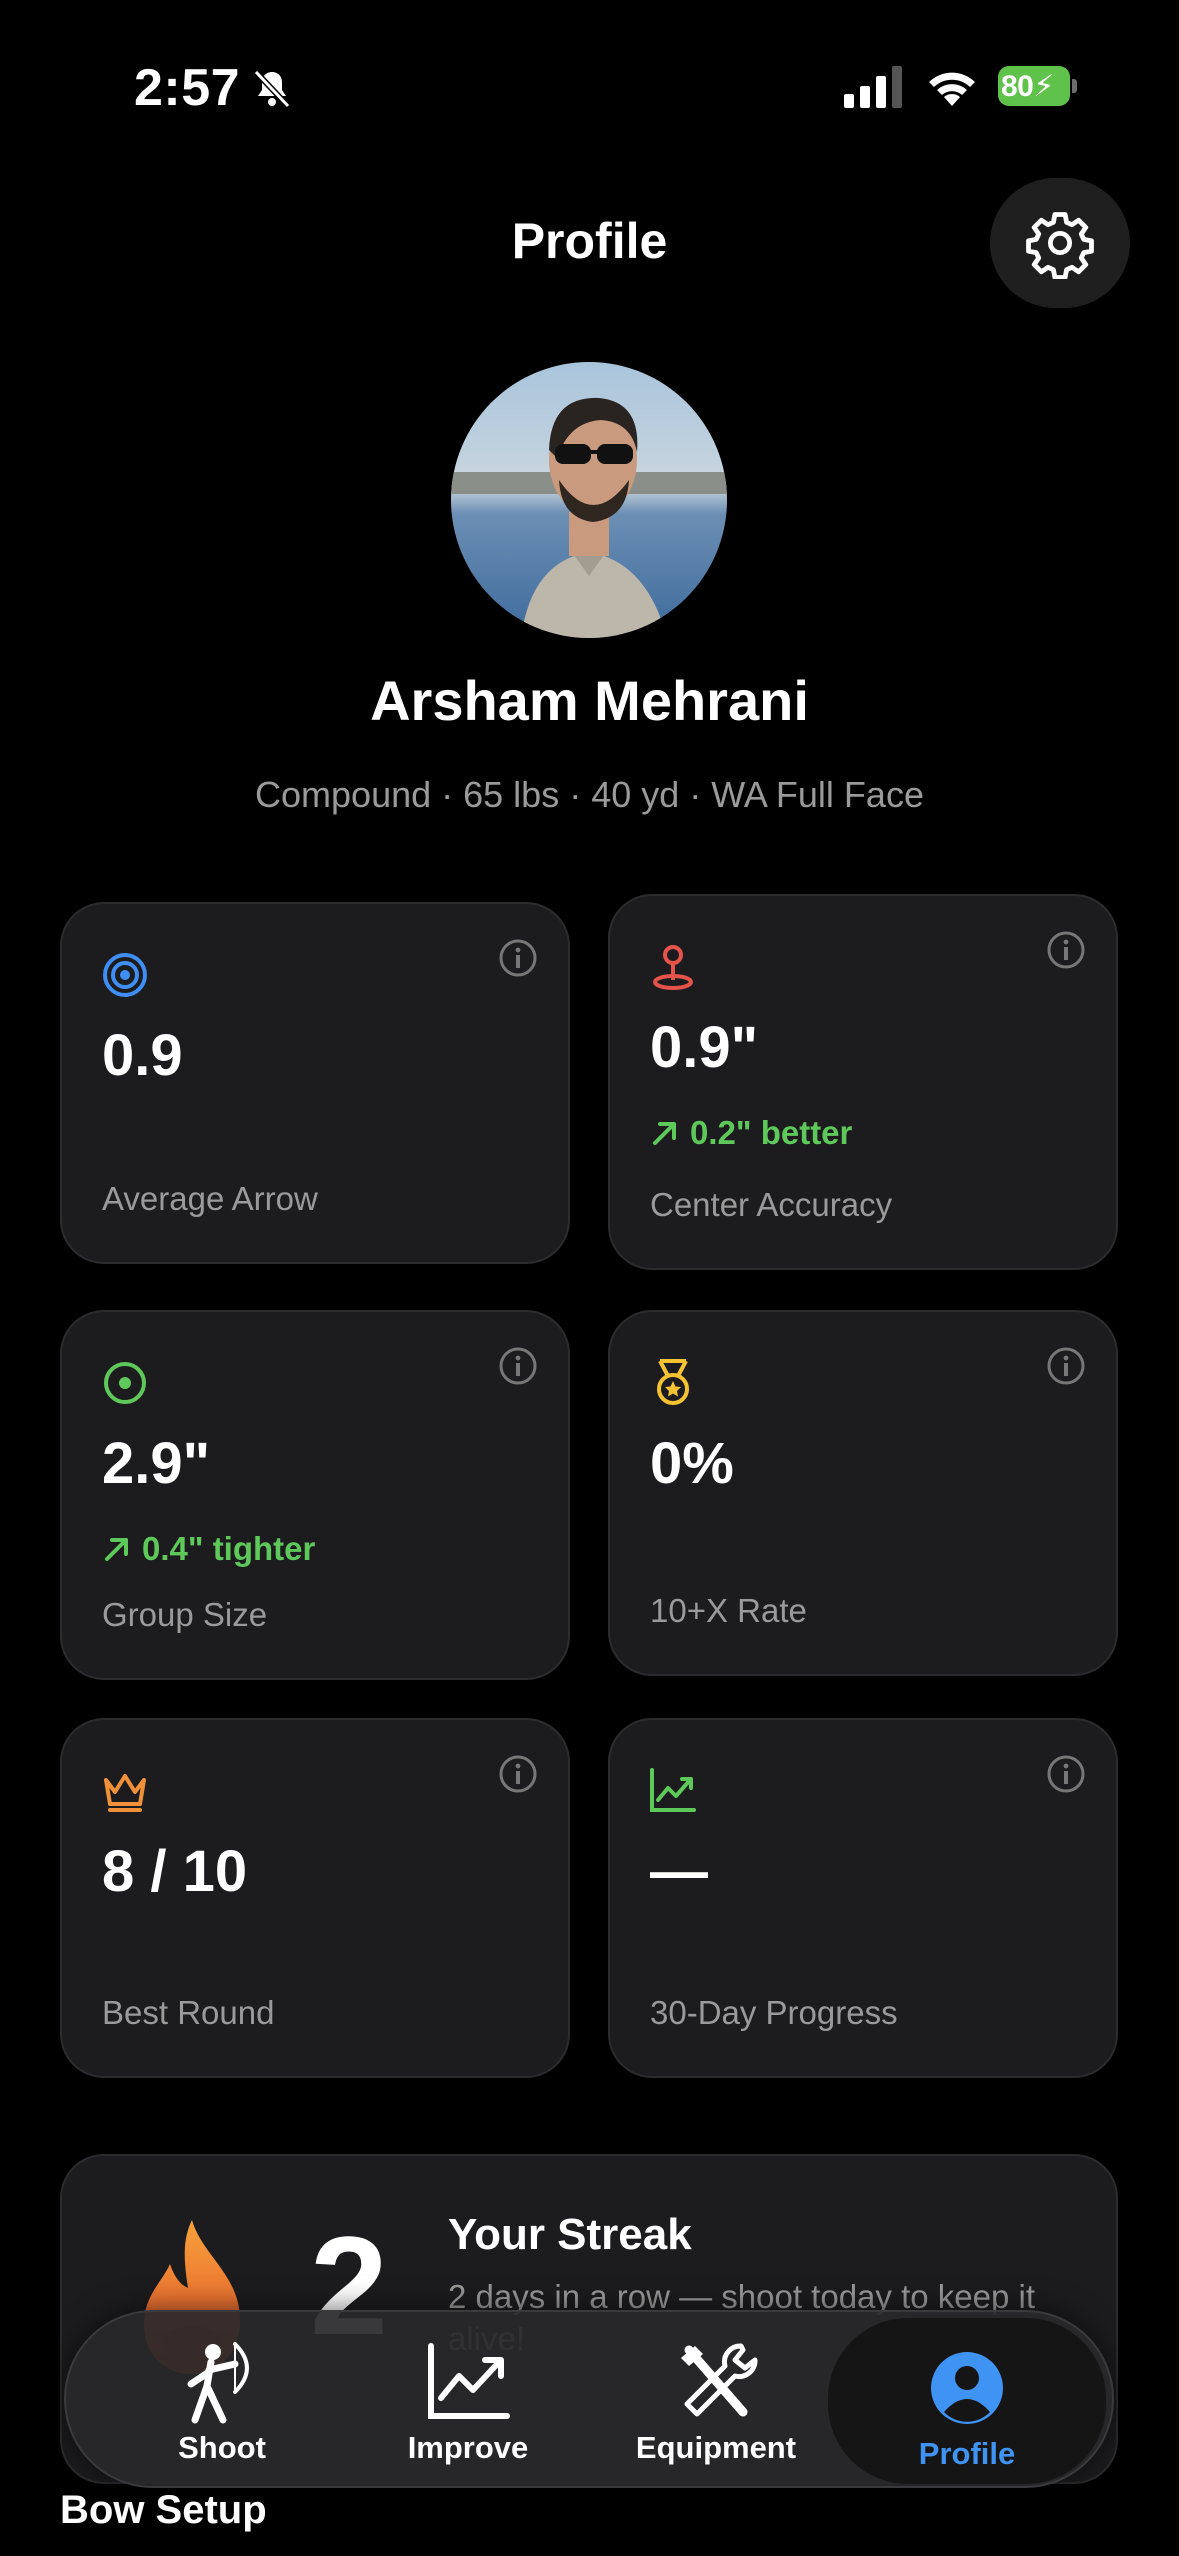 The height and width of the screenshot is (2556, 1179). I want to click on profile-photo, so click(589, 500).